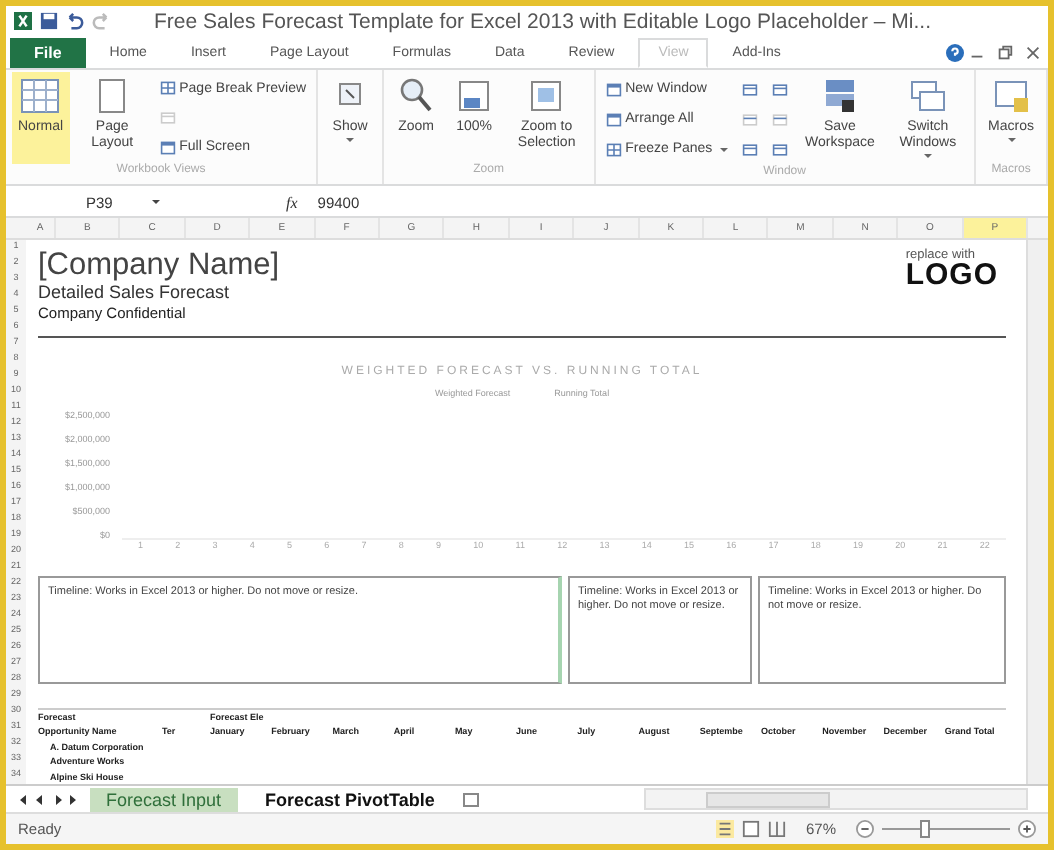 This screenshot has height=850, width=1054. Describe the element at coordinates (776, 829) in the screenshot. I see `page-break-view-icon` at that location.